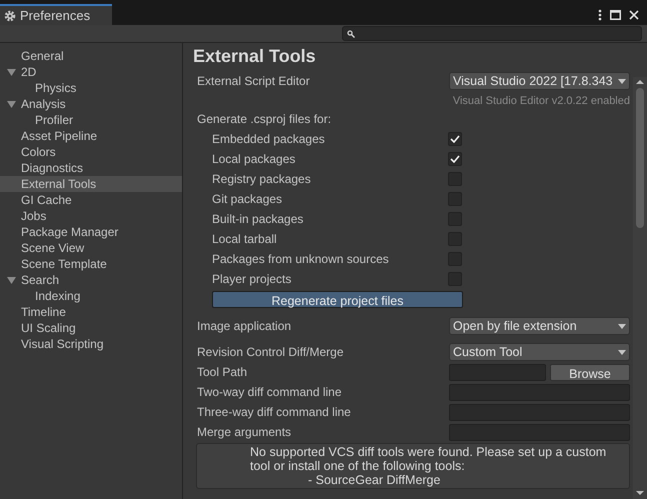 Image resolution: width=647 pixels, height=499 pixels. Describe the element at coordinates (252, 279) in the screenshot. I see `checkbox-label: Player projects` at that location.